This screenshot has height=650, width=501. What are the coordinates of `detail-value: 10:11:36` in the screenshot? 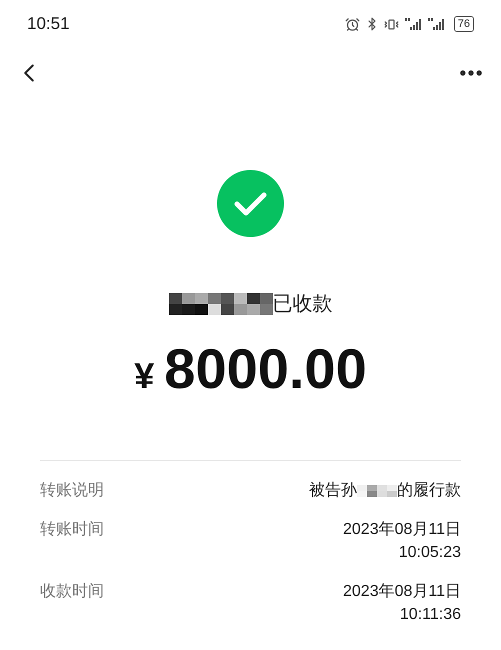 It's located at (430, 615).